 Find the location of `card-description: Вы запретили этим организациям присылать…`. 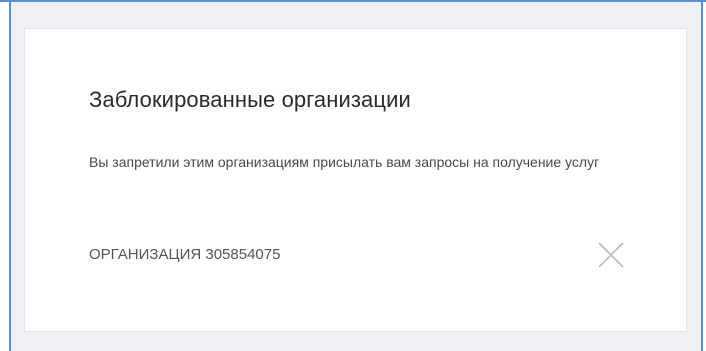

card-description: Вы запретили этим организациям присылать… is located at coordinates (344, 162).